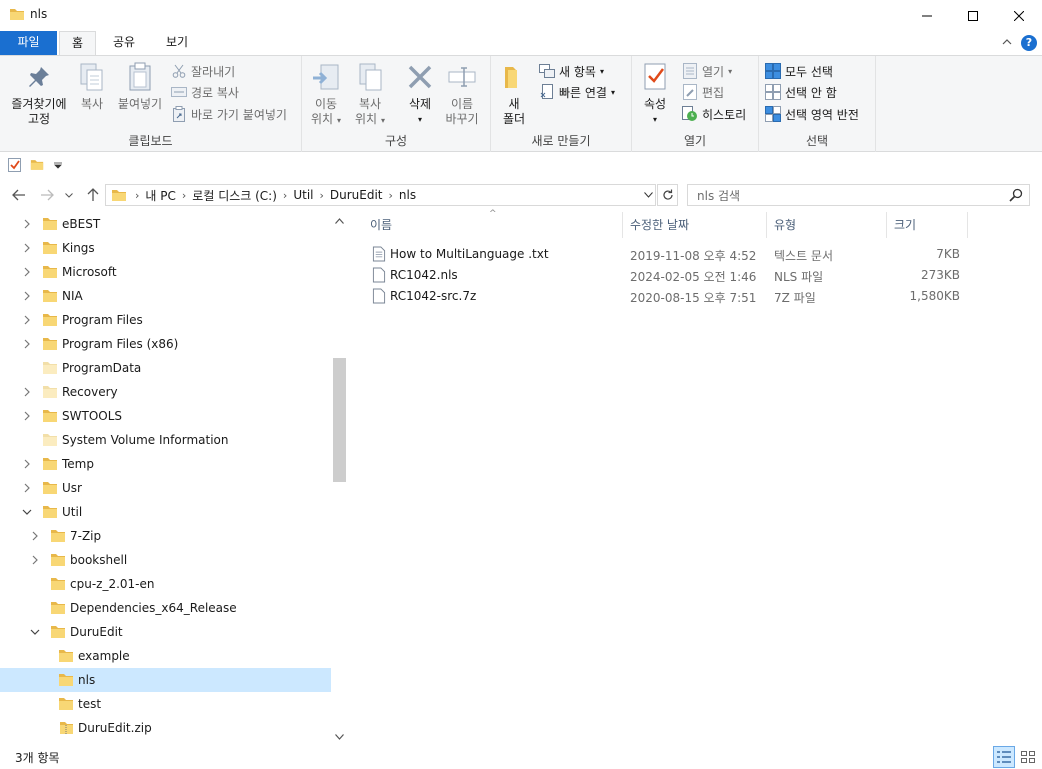  I want to click on recent-locations-button, so click(69, 195).